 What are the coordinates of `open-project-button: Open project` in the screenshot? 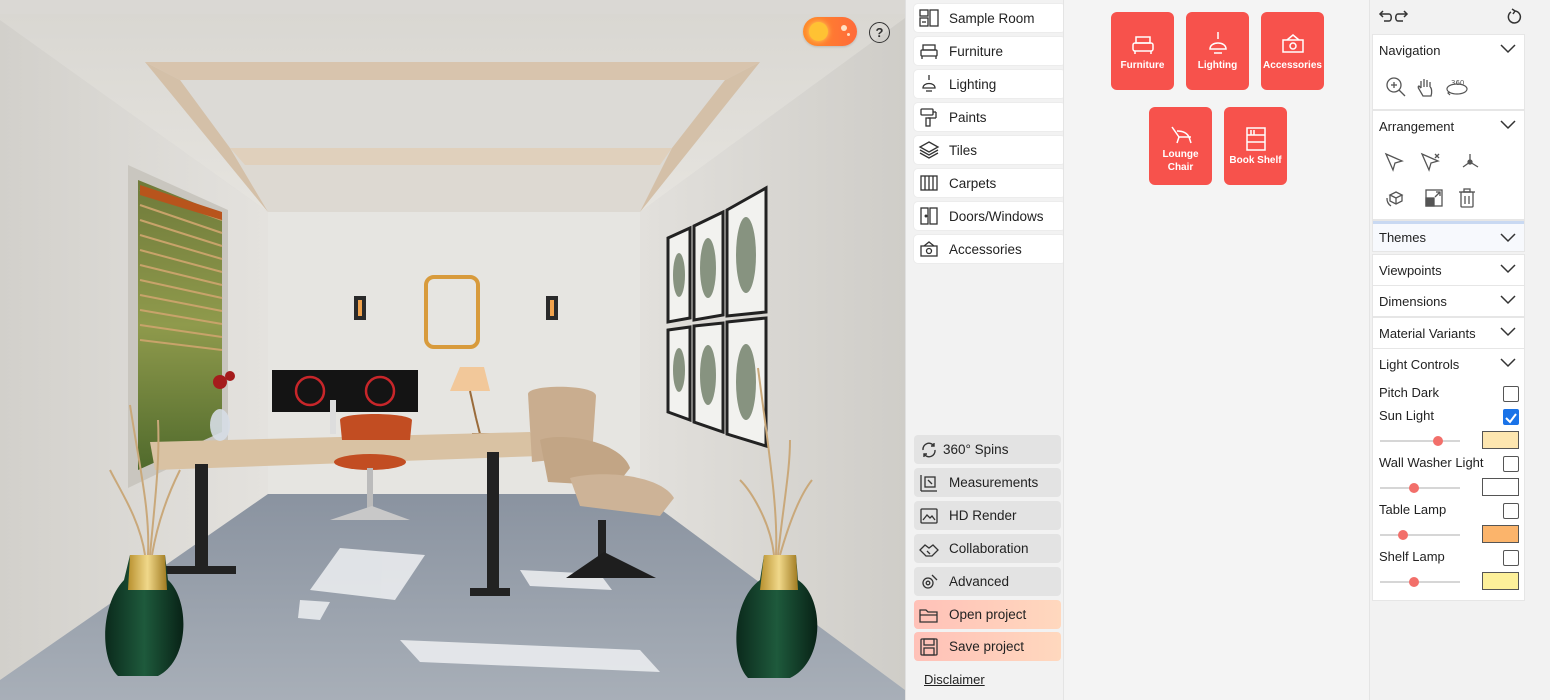 It's located at (987, 614).